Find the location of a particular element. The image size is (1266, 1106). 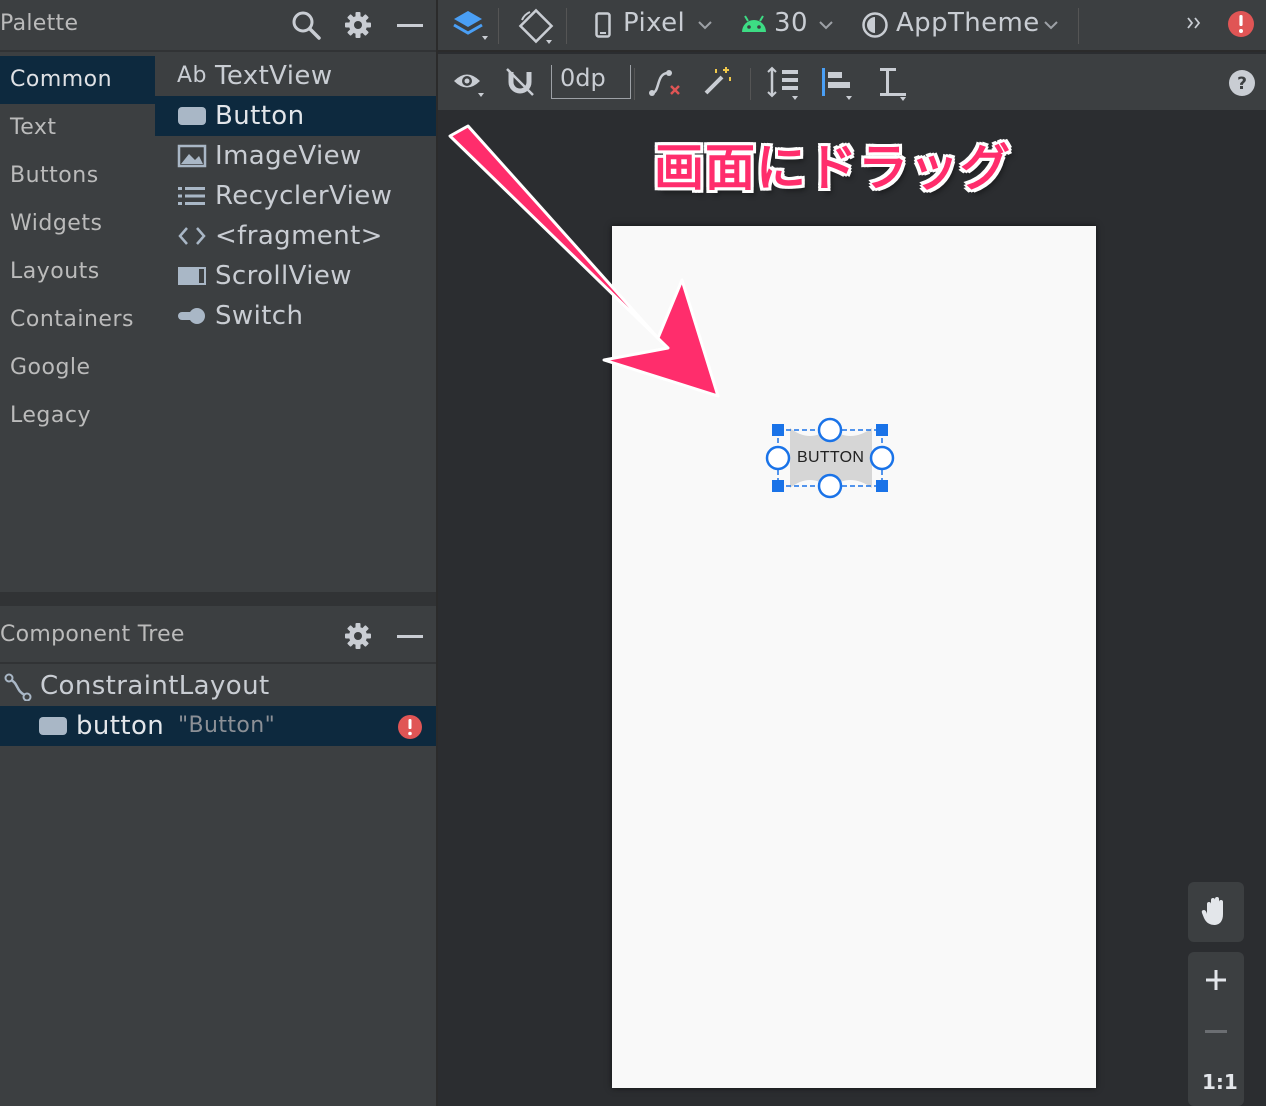

help-icon: ? is located at coordinates (1242, 83).